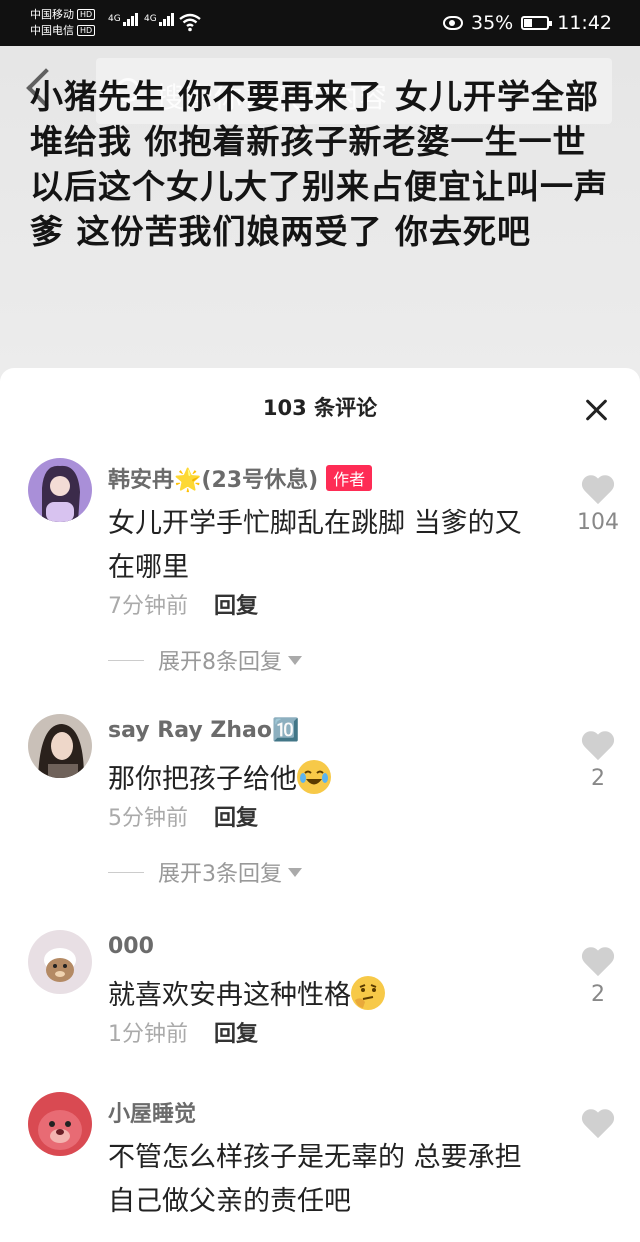 The height and width of the screenshot is (1242, 640). I want to click on like-button: 104, so click(598, 505).